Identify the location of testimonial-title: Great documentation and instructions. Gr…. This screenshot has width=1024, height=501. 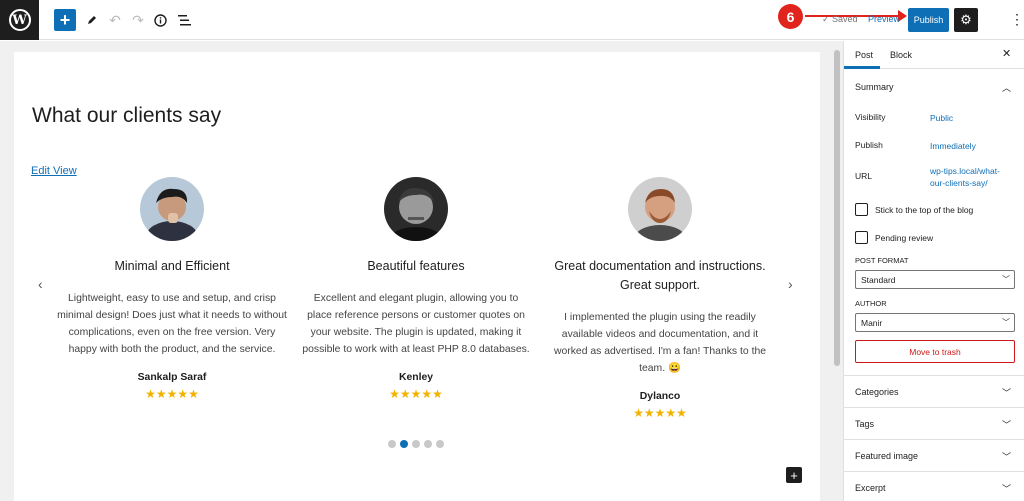
(660, 275).